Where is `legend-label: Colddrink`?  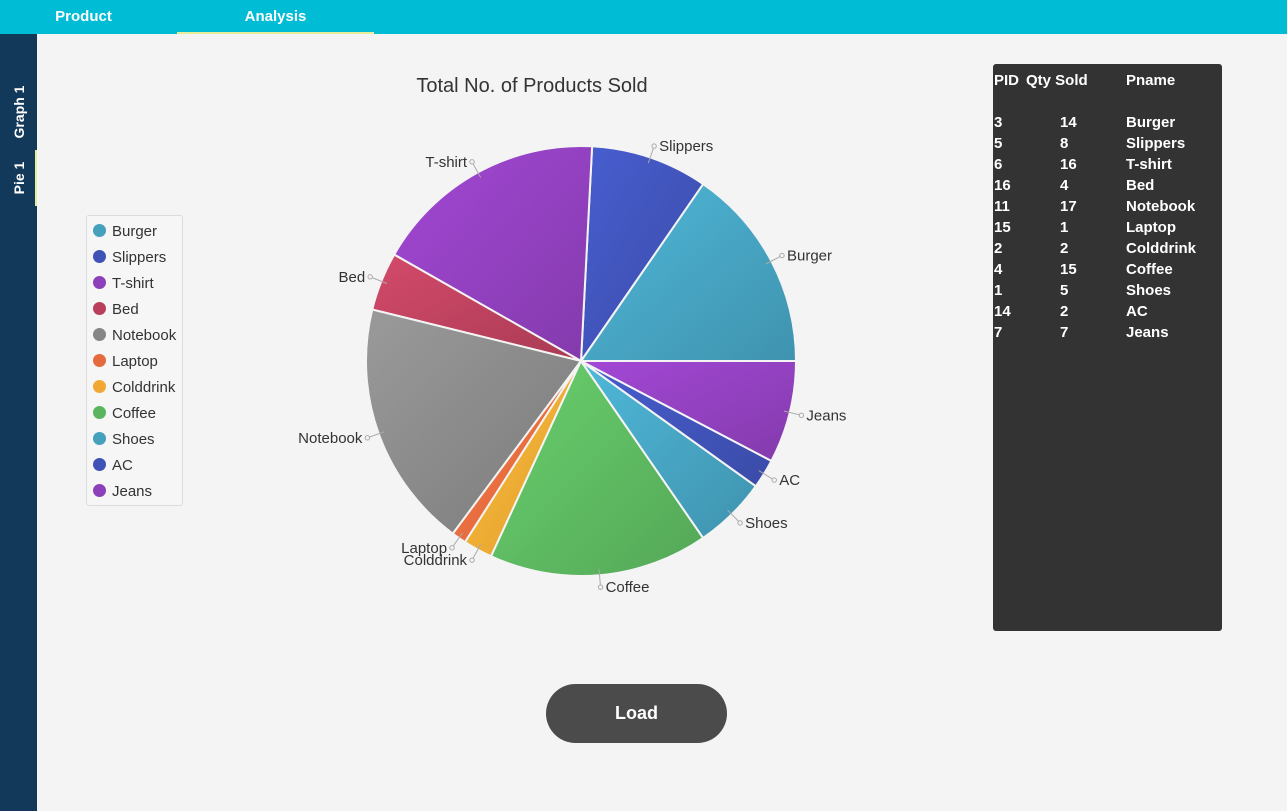
legend-label: Colddrink is located at coordinates (144, 387).